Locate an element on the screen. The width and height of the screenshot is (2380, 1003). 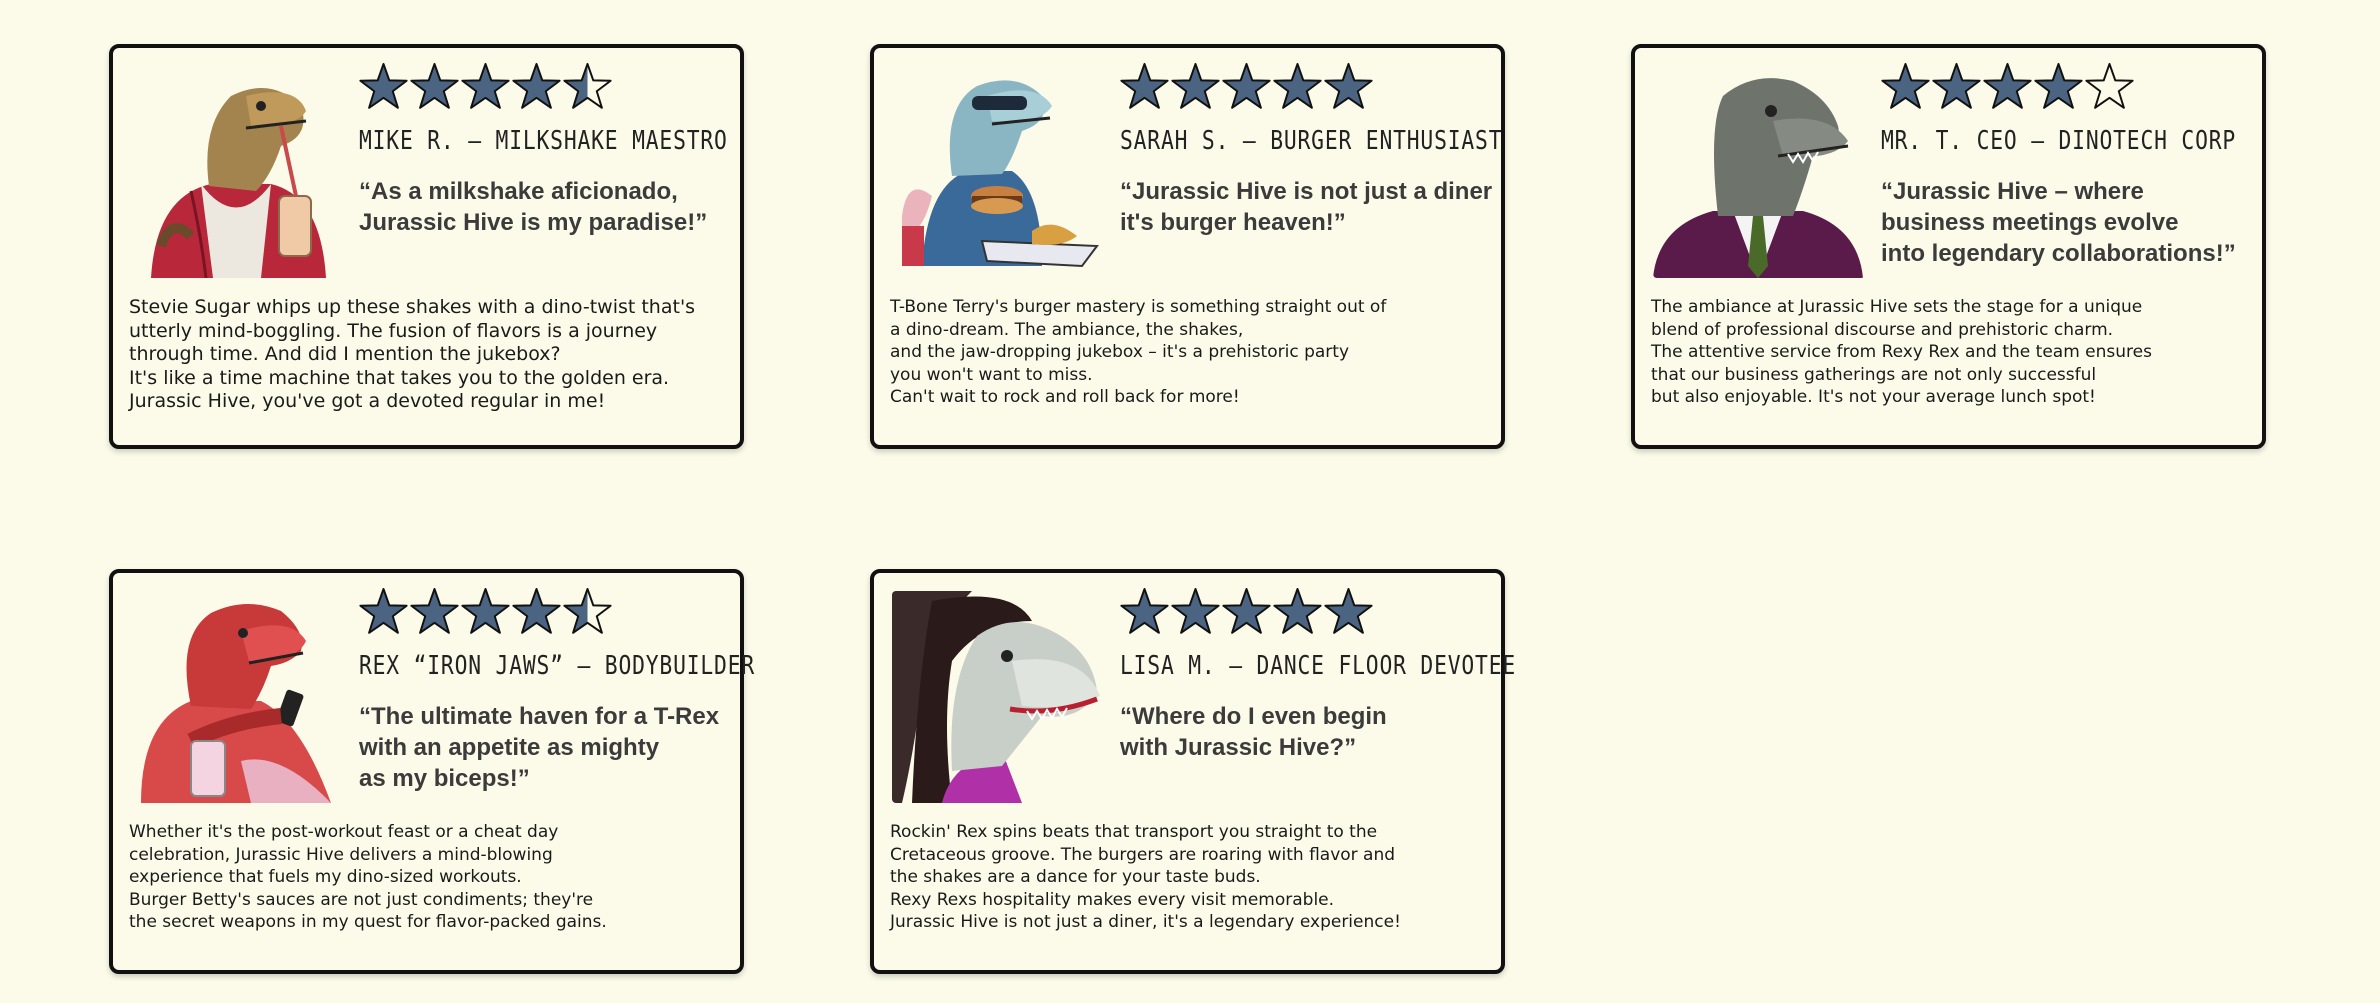
star-empty-icon is located at coordinates (2109, 85).